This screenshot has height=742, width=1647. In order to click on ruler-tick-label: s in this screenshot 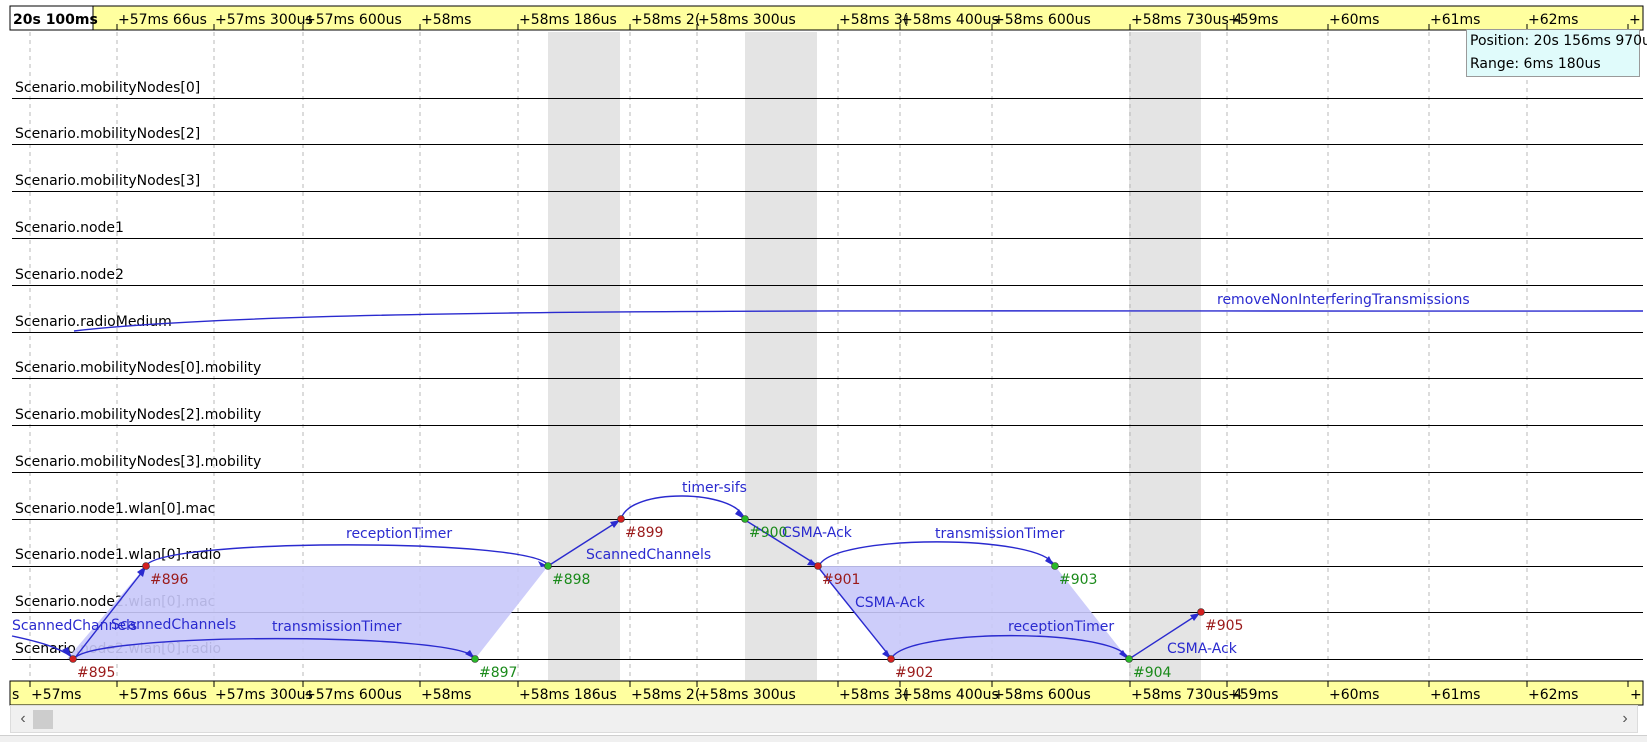, I will do `click(15, 695)`.